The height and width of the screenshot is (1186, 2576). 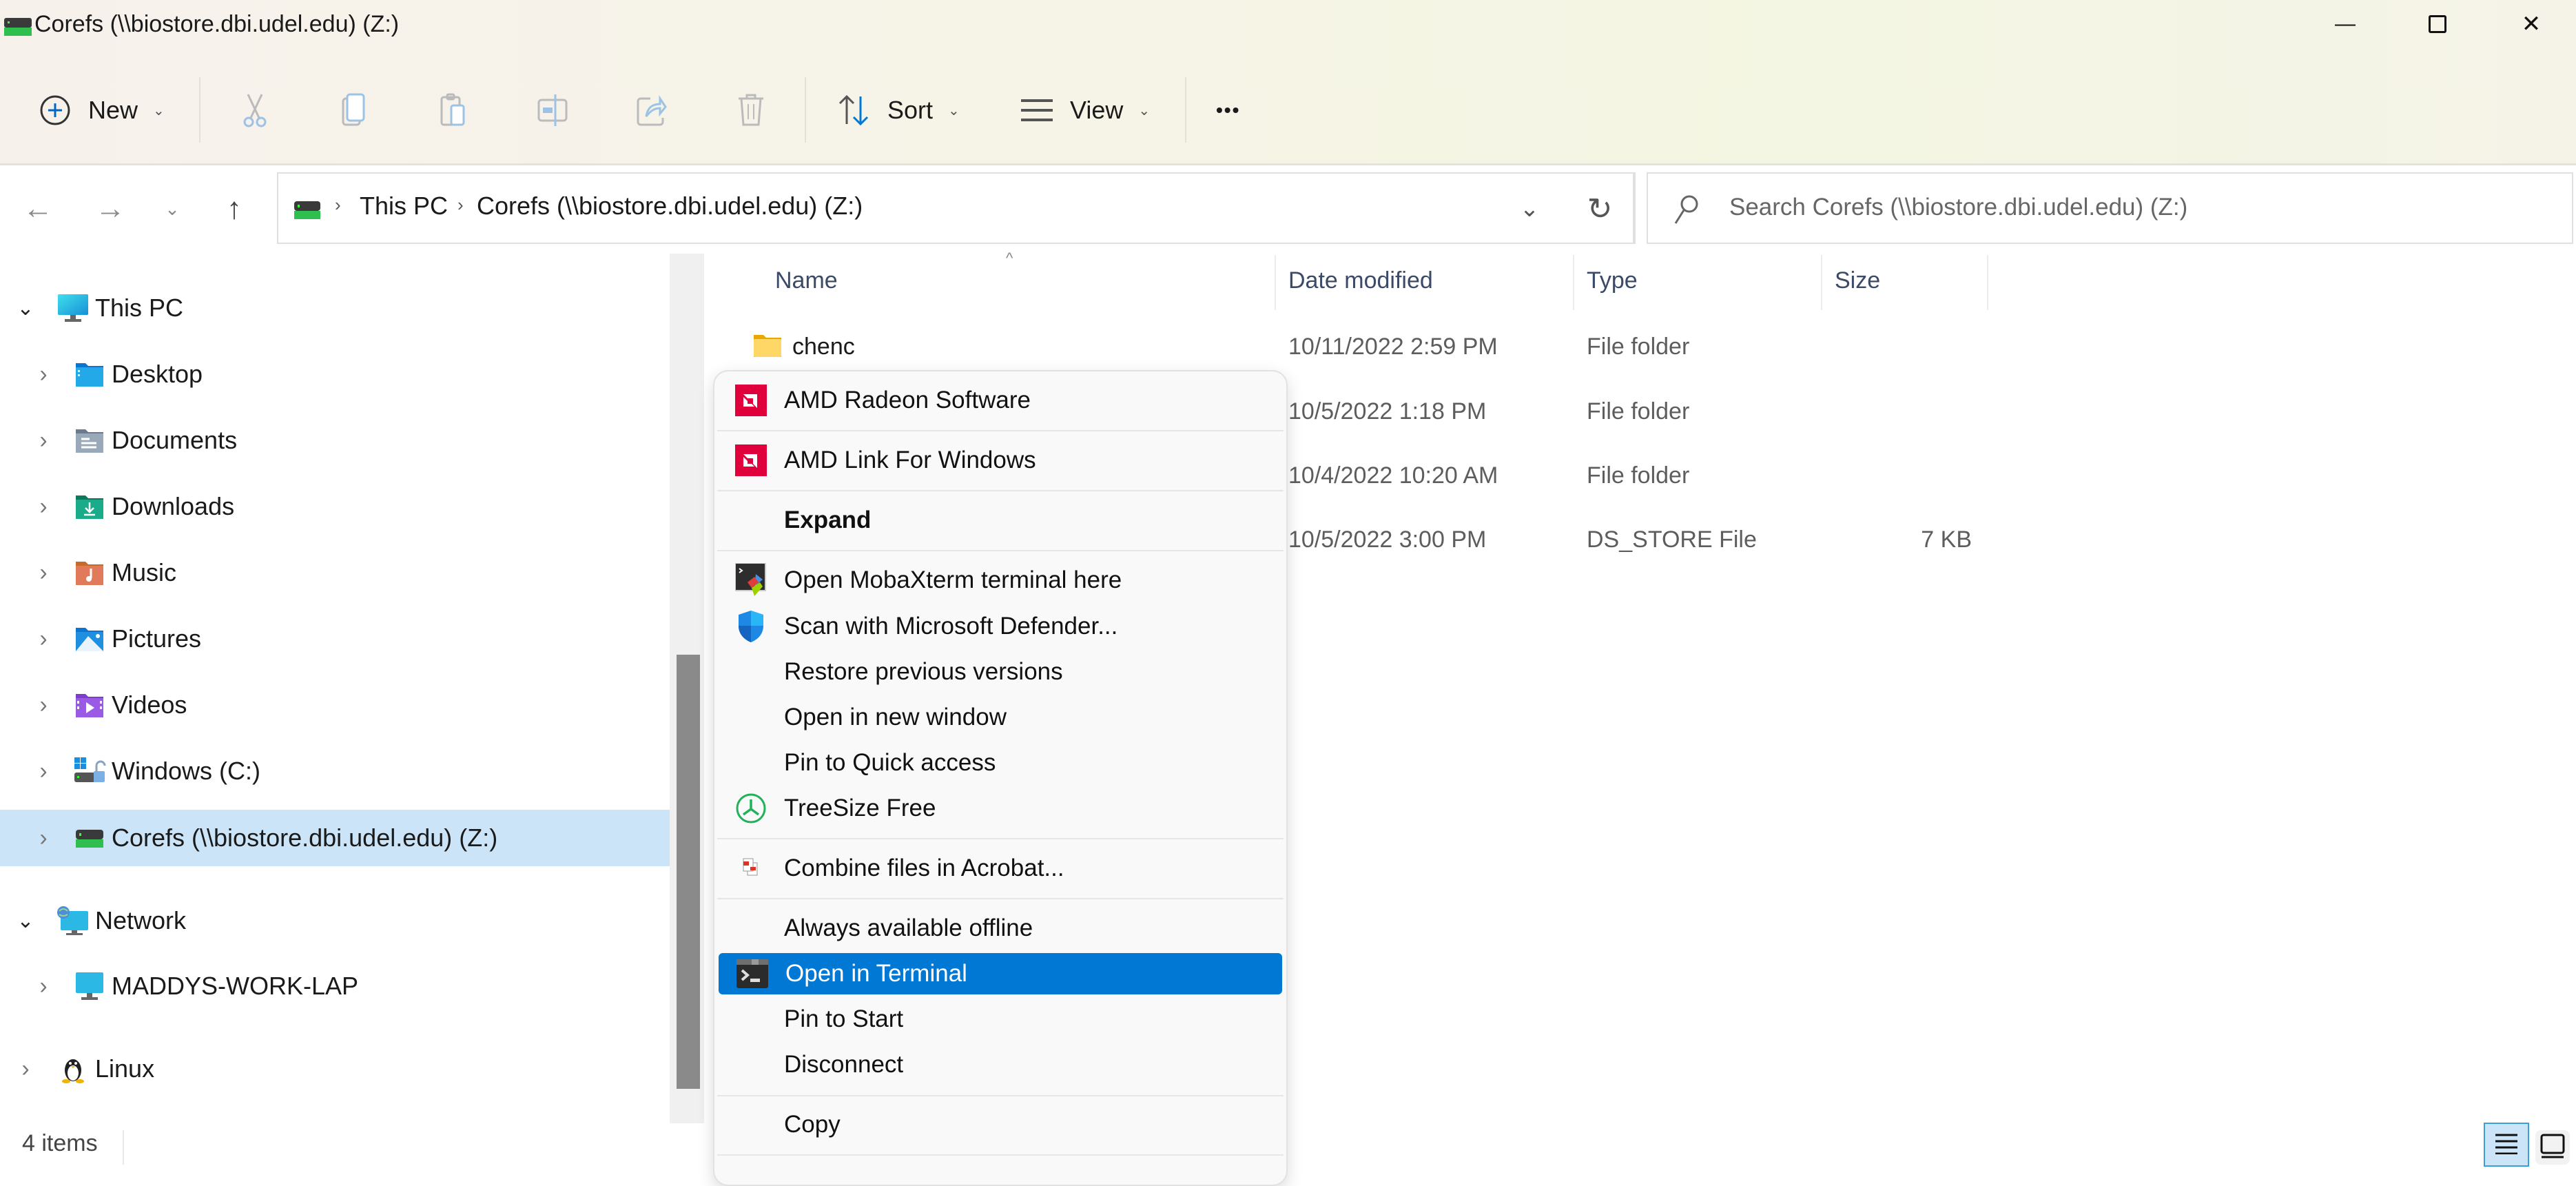 What do you see at coordinates (335, 572) in the screenshot?
I see `sidebar-item-music: › Music` at bounding box center [335, 572].